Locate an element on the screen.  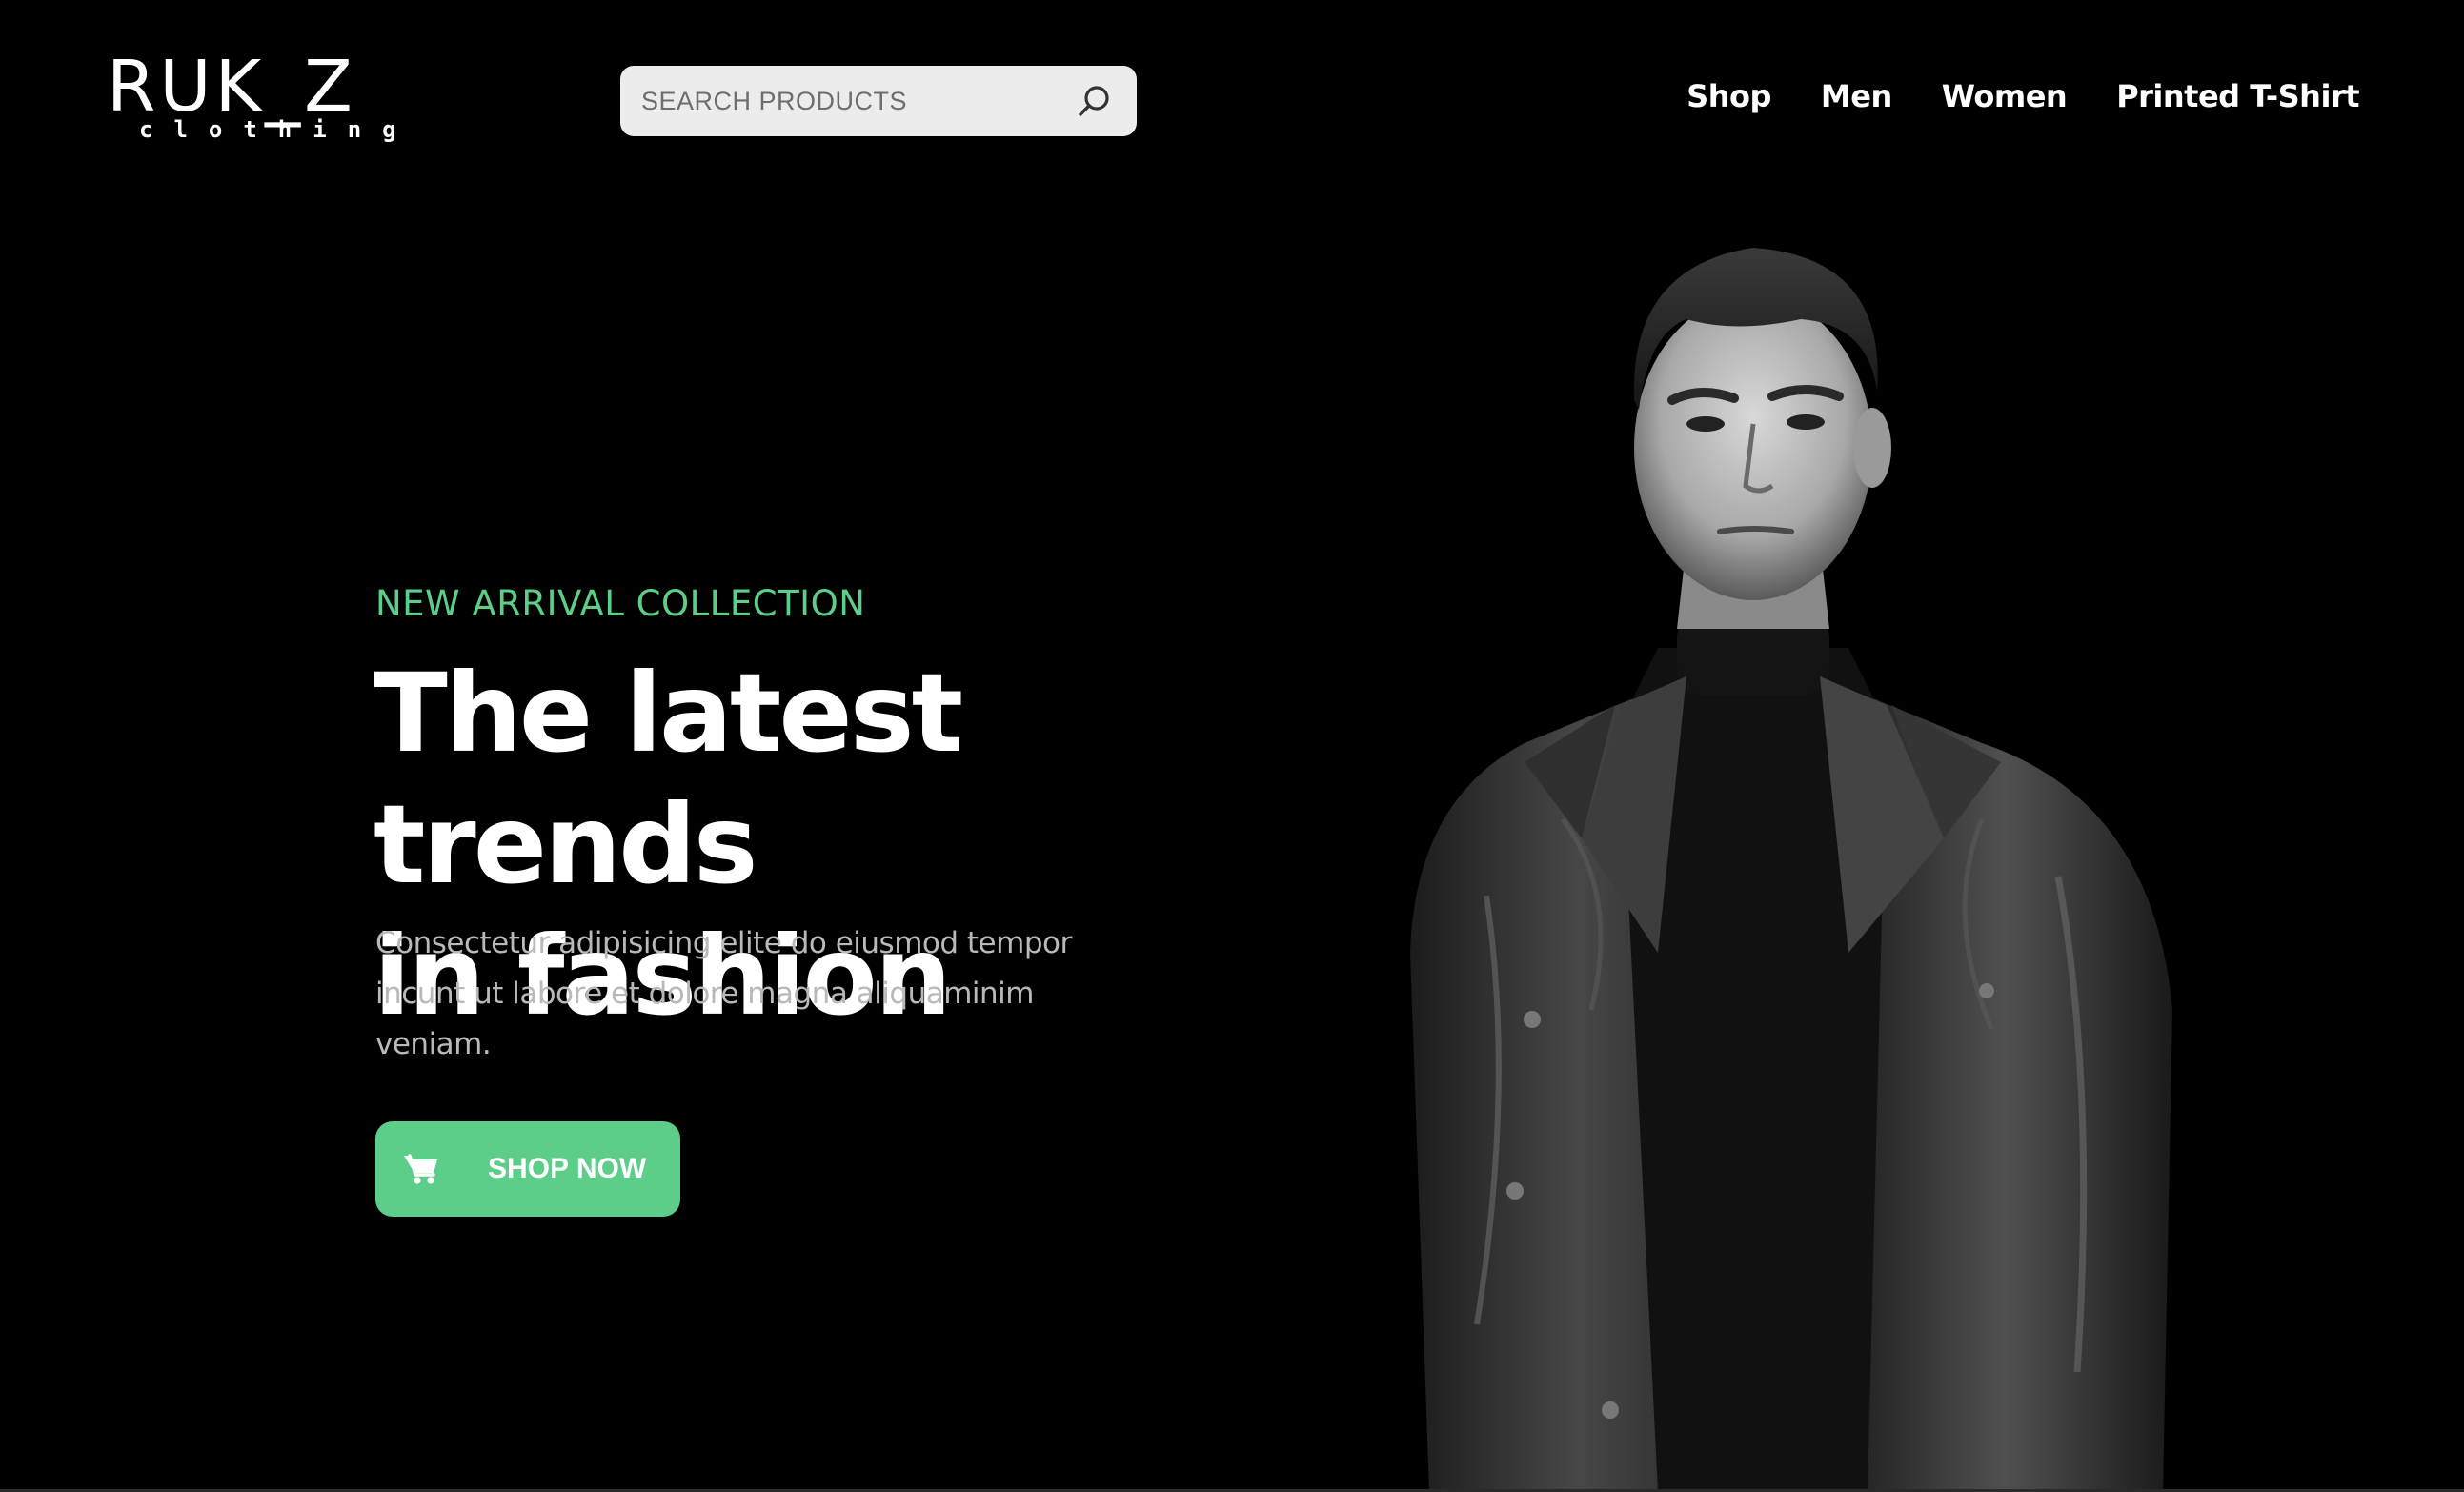
shop-now-label: SHOP NOW is located at coordinates (567, 1168).